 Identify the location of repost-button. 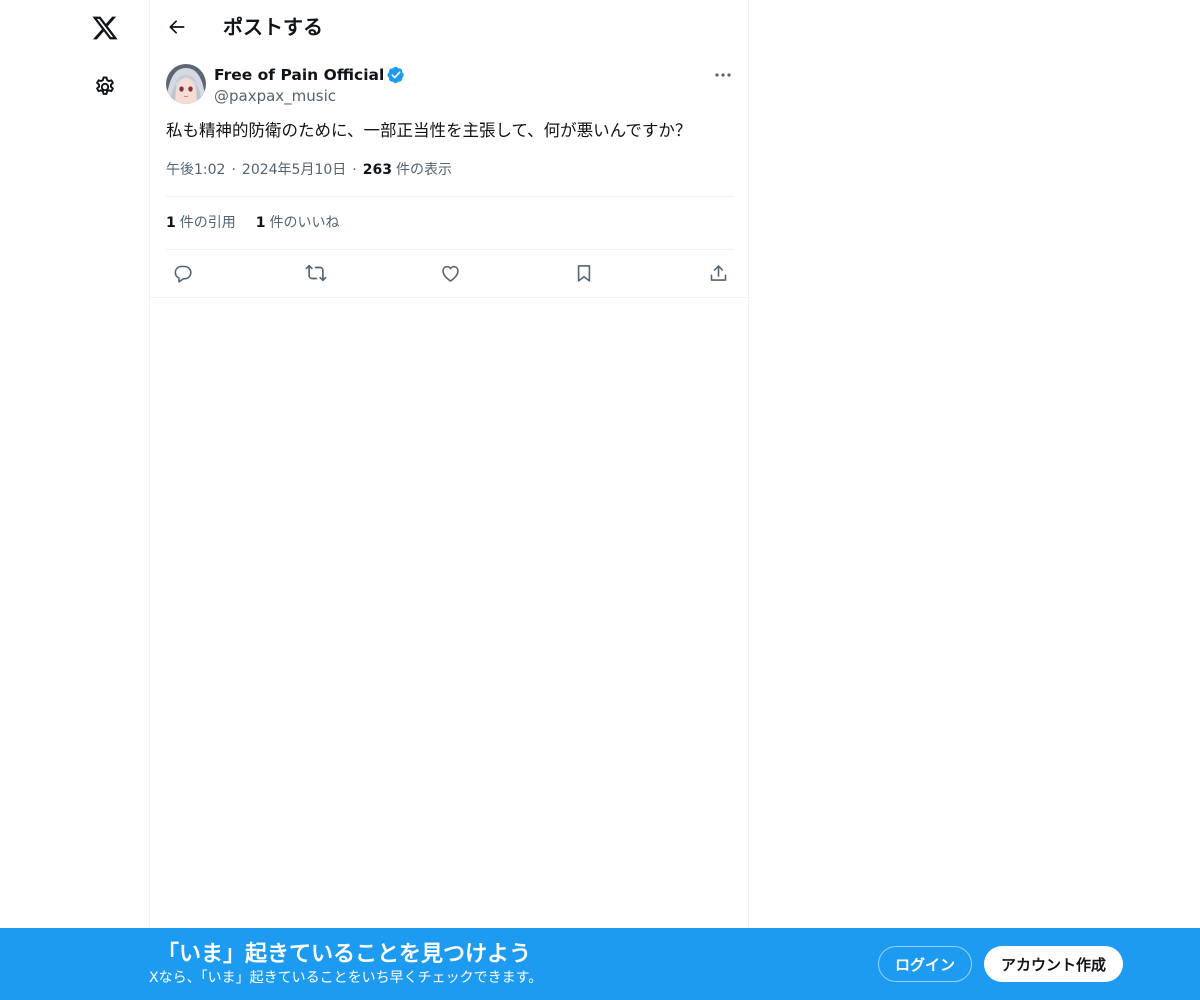
(316, 273).